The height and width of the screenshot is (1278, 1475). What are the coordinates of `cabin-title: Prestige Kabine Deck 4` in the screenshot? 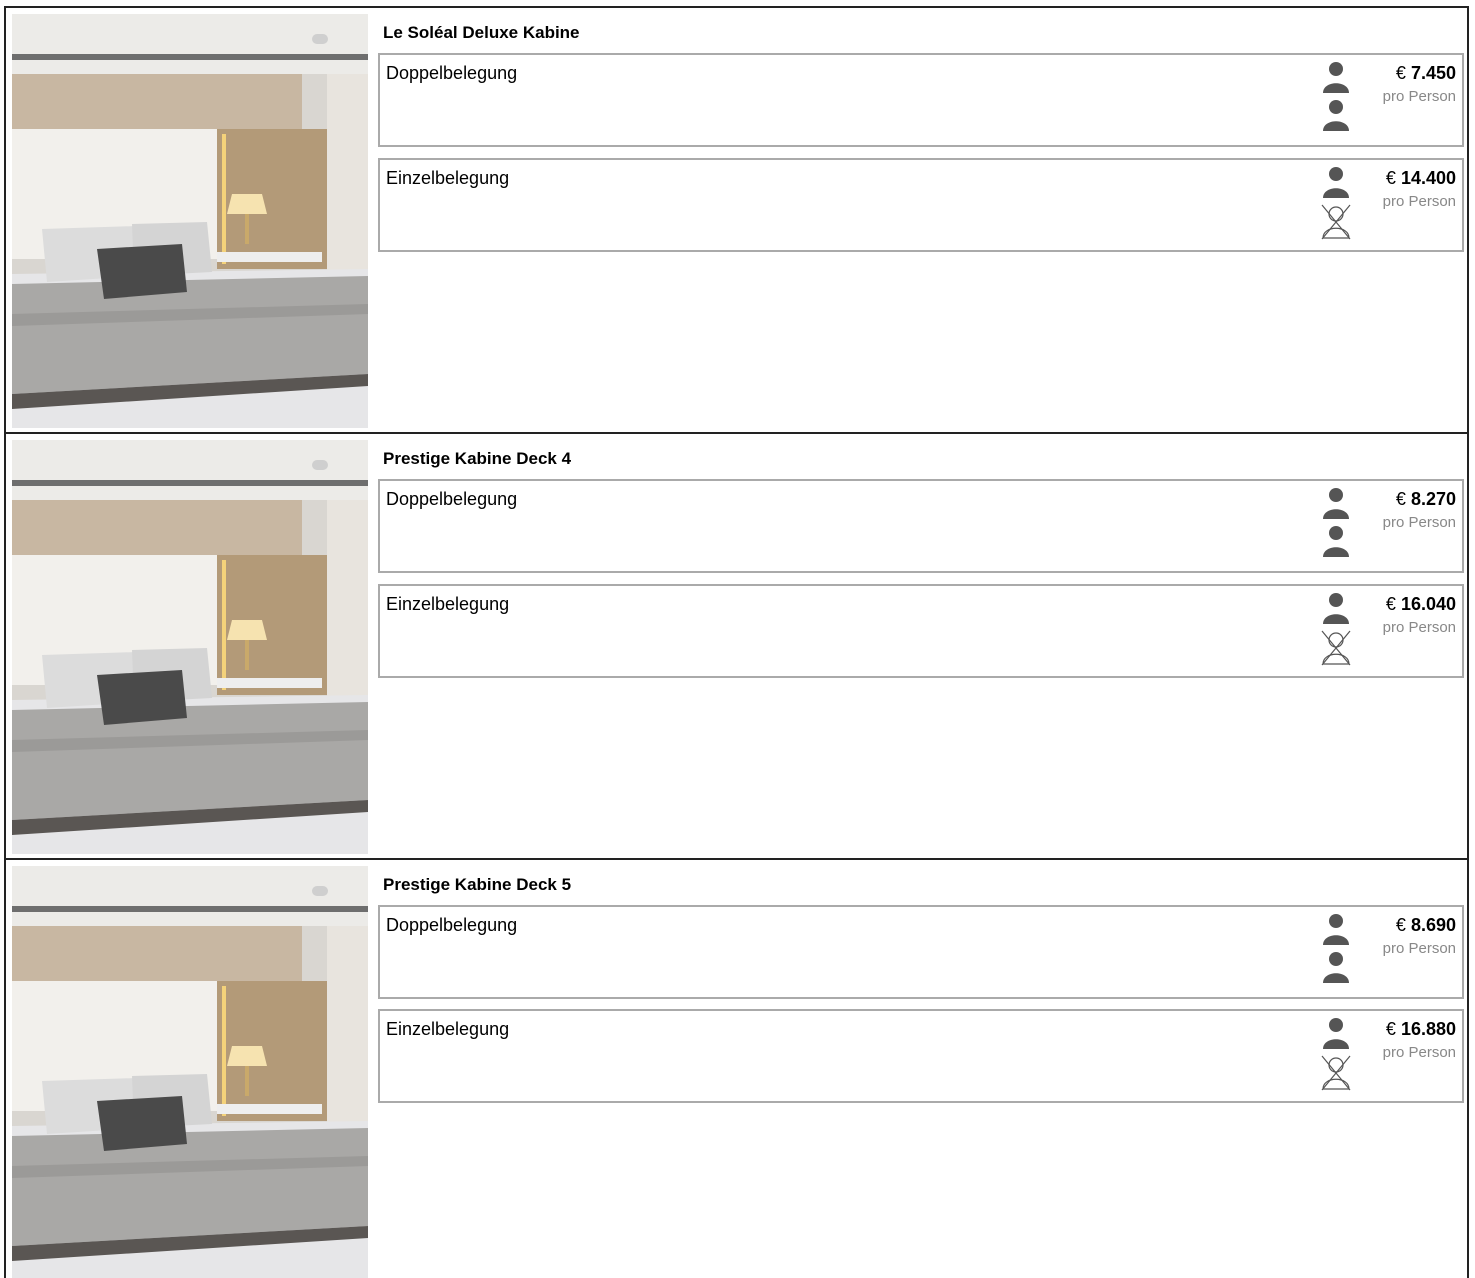 It's located at (477, 458).